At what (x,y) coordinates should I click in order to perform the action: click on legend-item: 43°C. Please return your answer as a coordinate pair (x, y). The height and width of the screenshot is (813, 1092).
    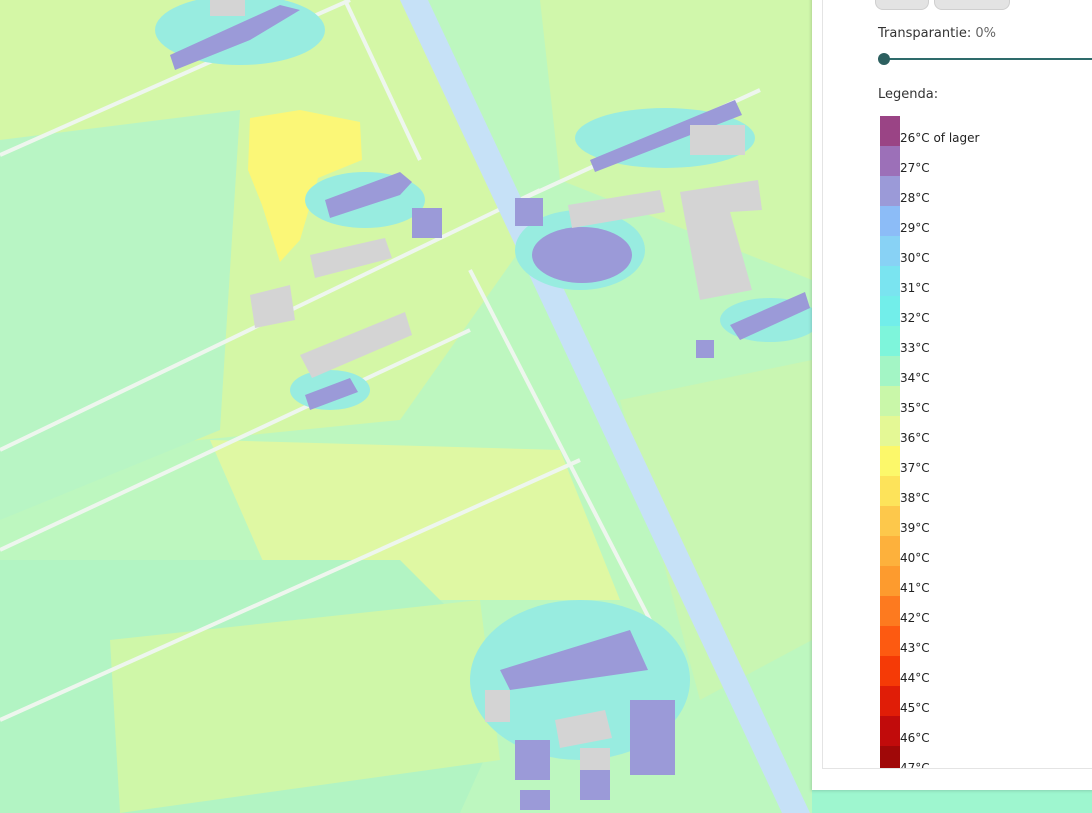
    Looking at the image, I should click on (986, 641).